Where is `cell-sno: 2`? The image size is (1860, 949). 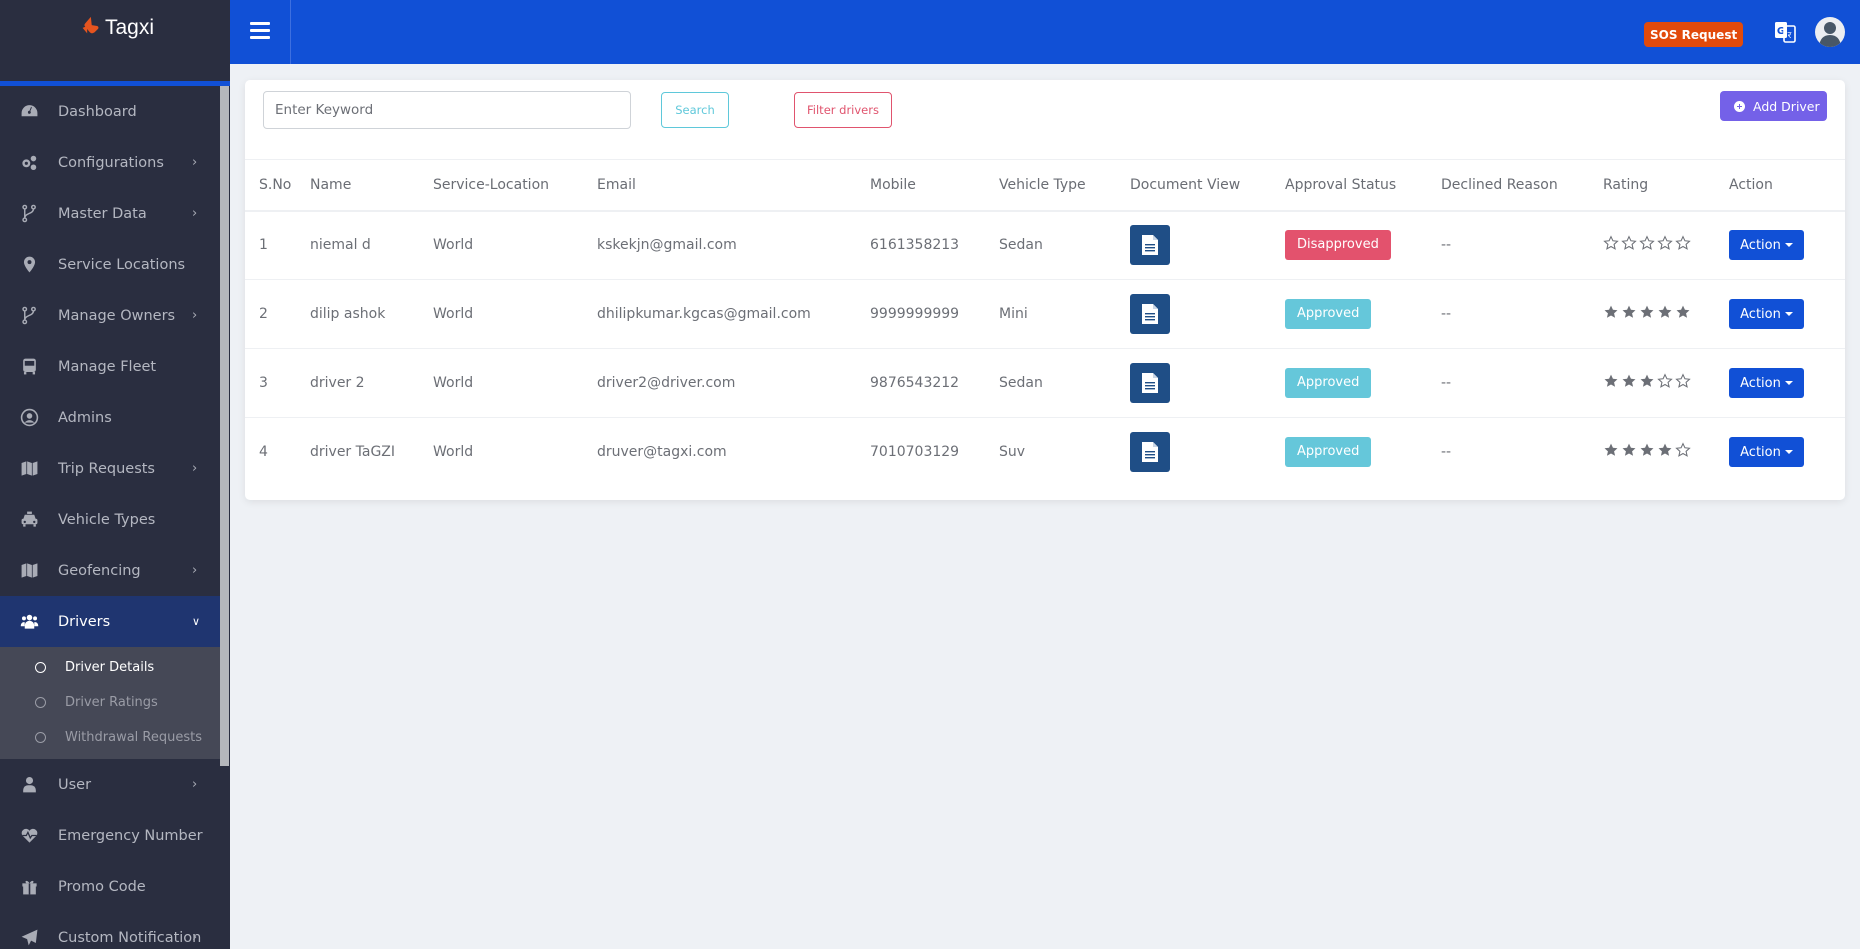 cell-sno: 2 is located at coordinates (263, 314).